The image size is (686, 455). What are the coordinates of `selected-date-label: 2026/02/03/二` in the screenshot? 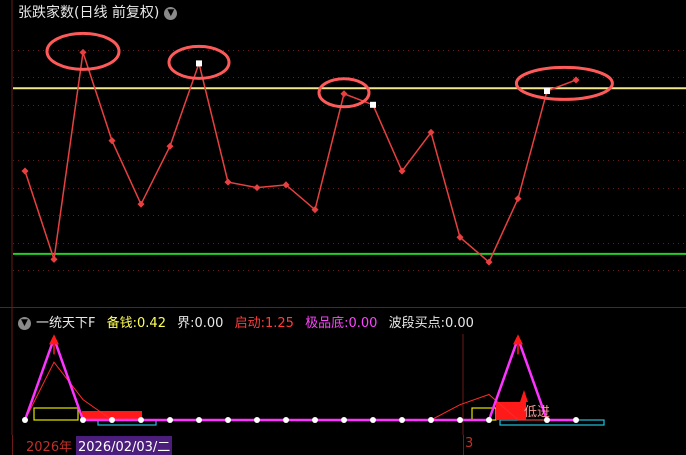 It's located at (124, 445).